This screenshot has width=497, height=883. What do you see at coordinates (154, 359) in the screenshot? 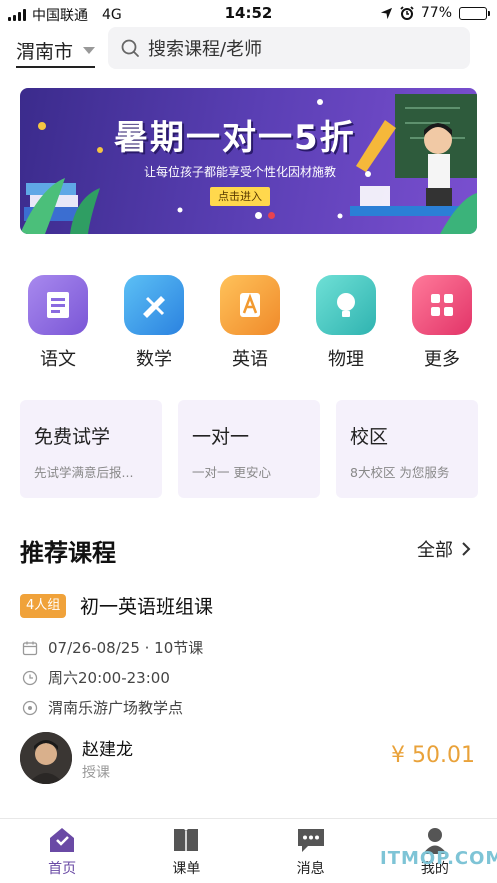
I see `subject-label: 数学` at bounding box center [154, 359].